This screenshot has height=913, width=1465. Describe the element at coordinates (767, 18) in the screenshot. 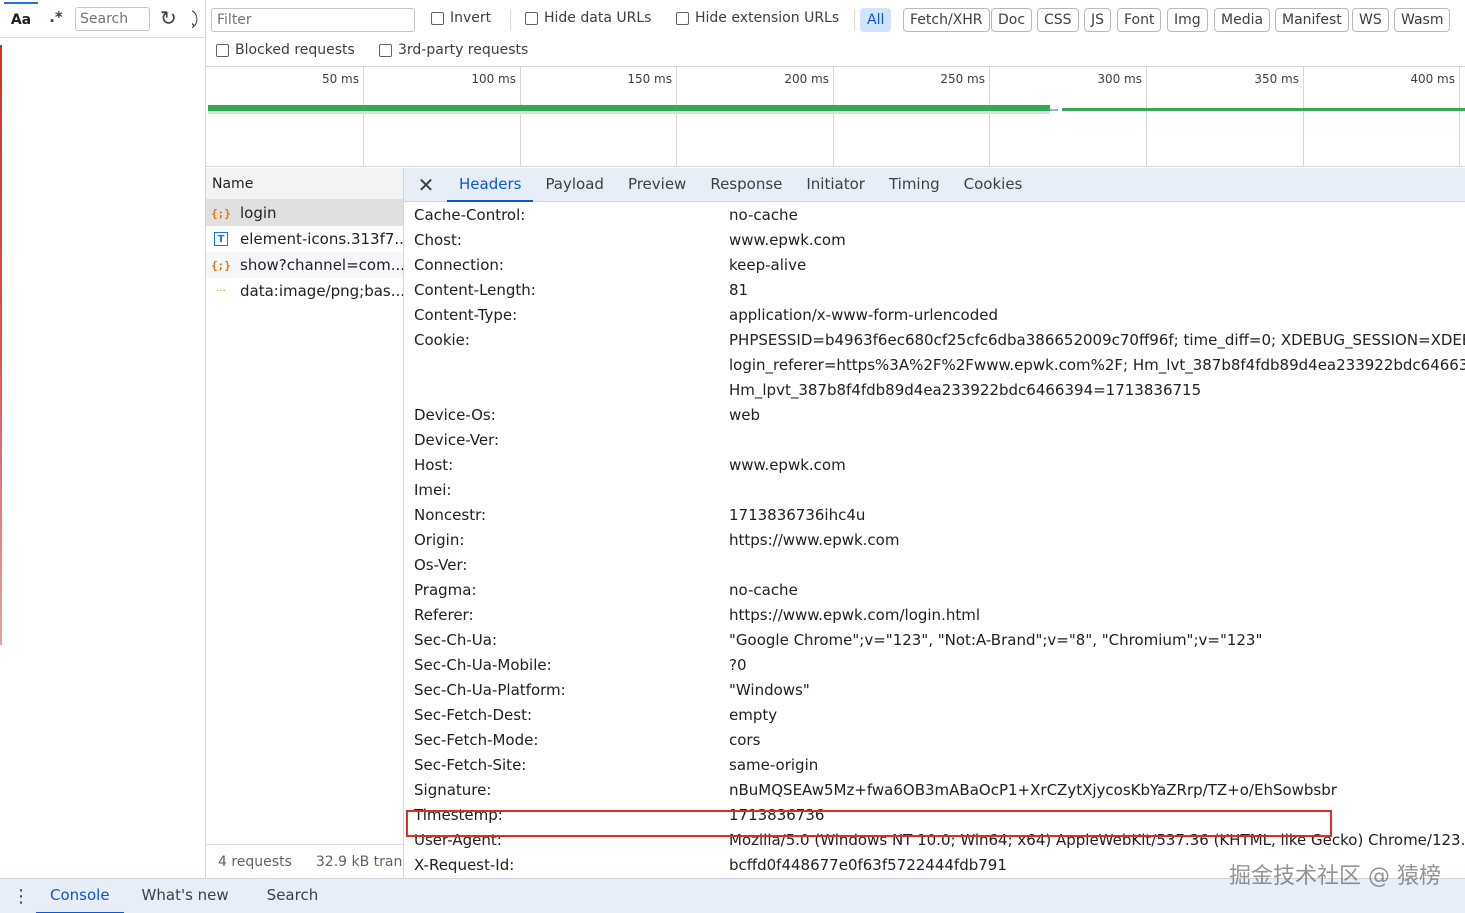

I see `hide-extension-urls-label: Hide extension URLs` at that location.